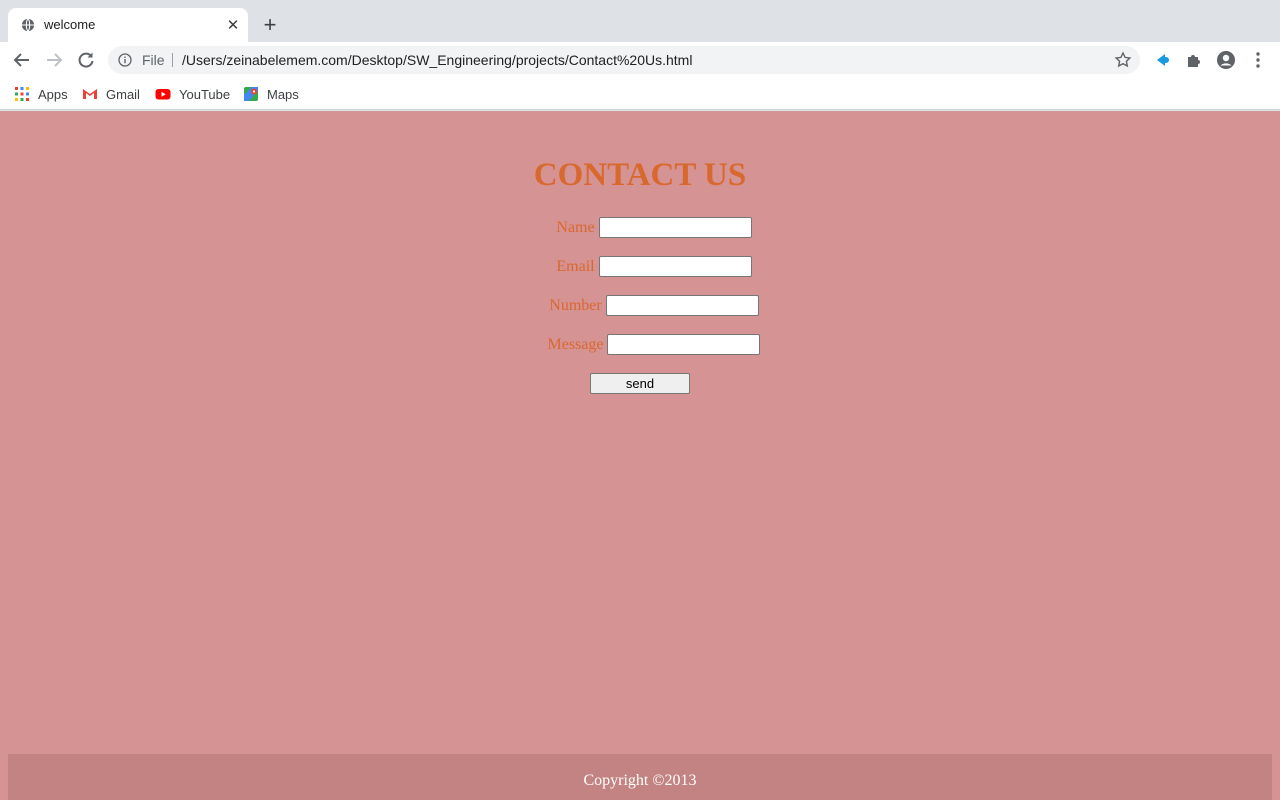 Image resolution: width=1280 pixels, height=800 pixels. I want to click on copyright-text: Copyright ©2013, so click(640, 780).